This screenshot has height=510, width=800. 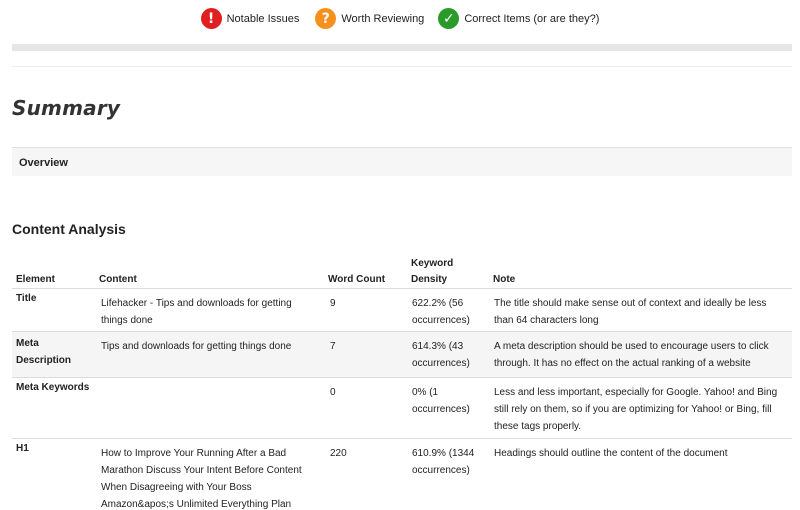 I want to click on overview-label: Overview, so click(x=43, y=163).